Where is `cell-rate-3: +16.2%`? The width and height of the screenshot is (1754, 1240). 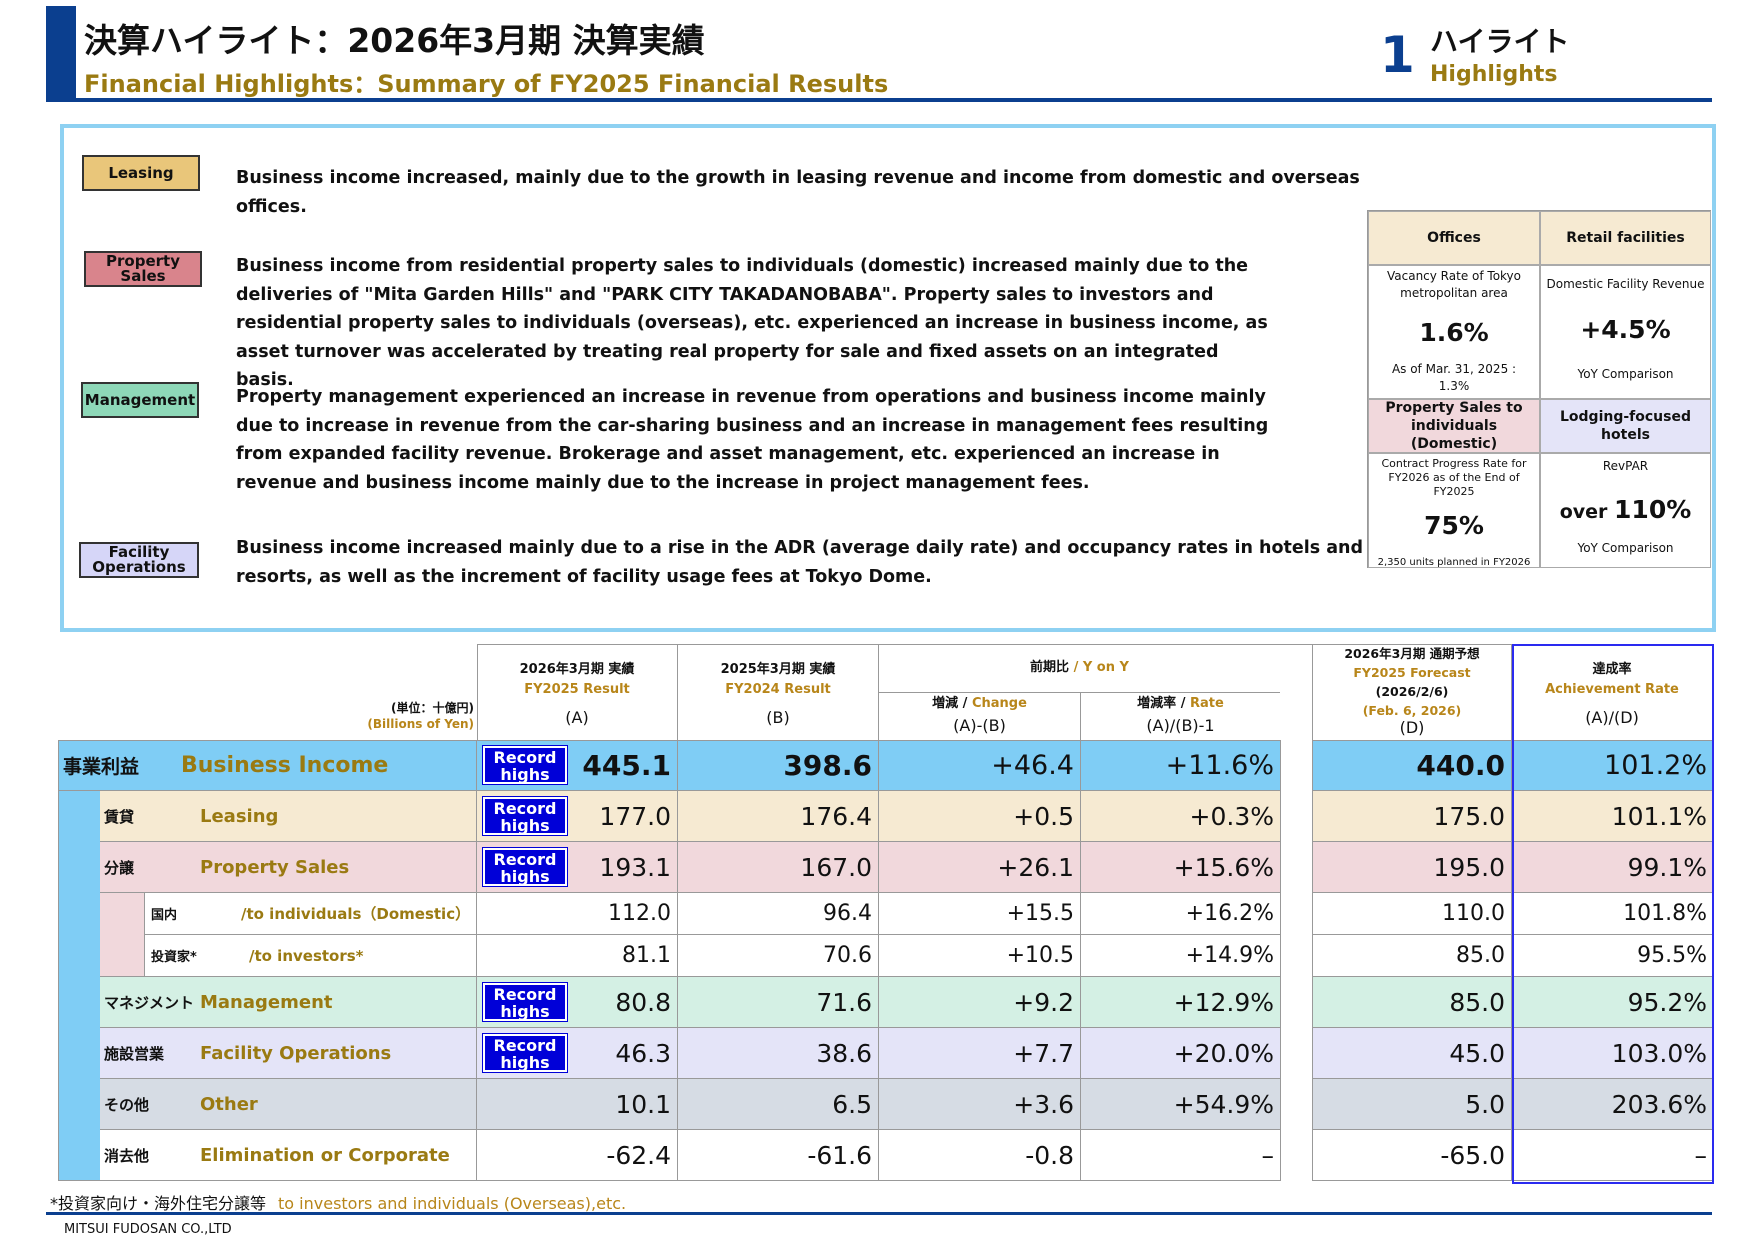 cell-rate-3: +16.2% is located at coordinates (1181, 914).